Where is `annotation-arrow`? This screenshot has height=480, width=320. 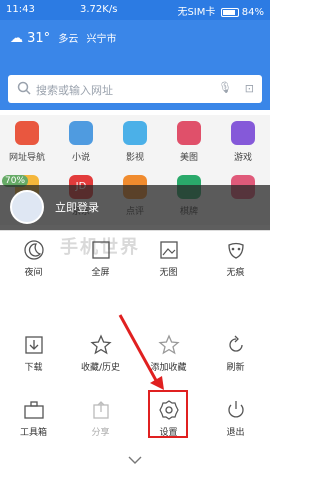 annotation-arrow is located at coordinates (141, 352).